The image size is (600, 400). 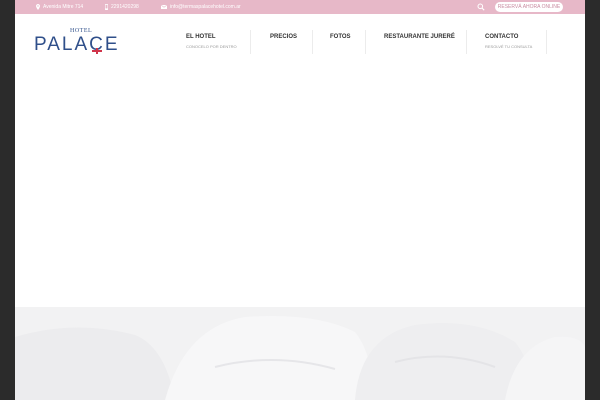 I want to click on nav-label: RESTAURANTE JURERÉ, so click(x=419, y=37).